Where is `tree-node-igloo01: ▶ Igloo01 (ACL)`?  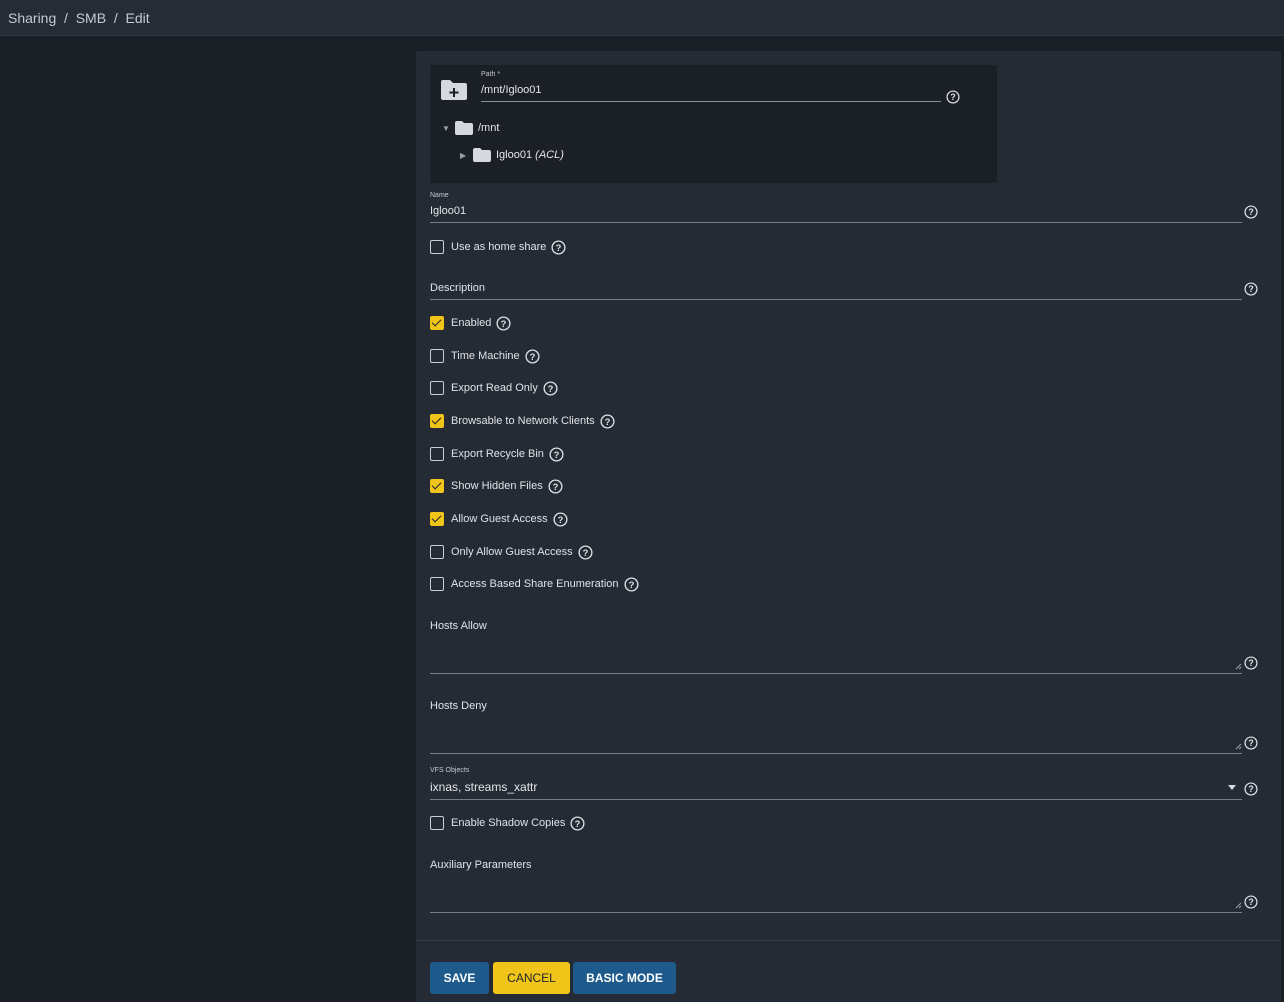
tree-node-igloo01: ▶ Igloo01 (ACL) is located at coordinates (512, 155).